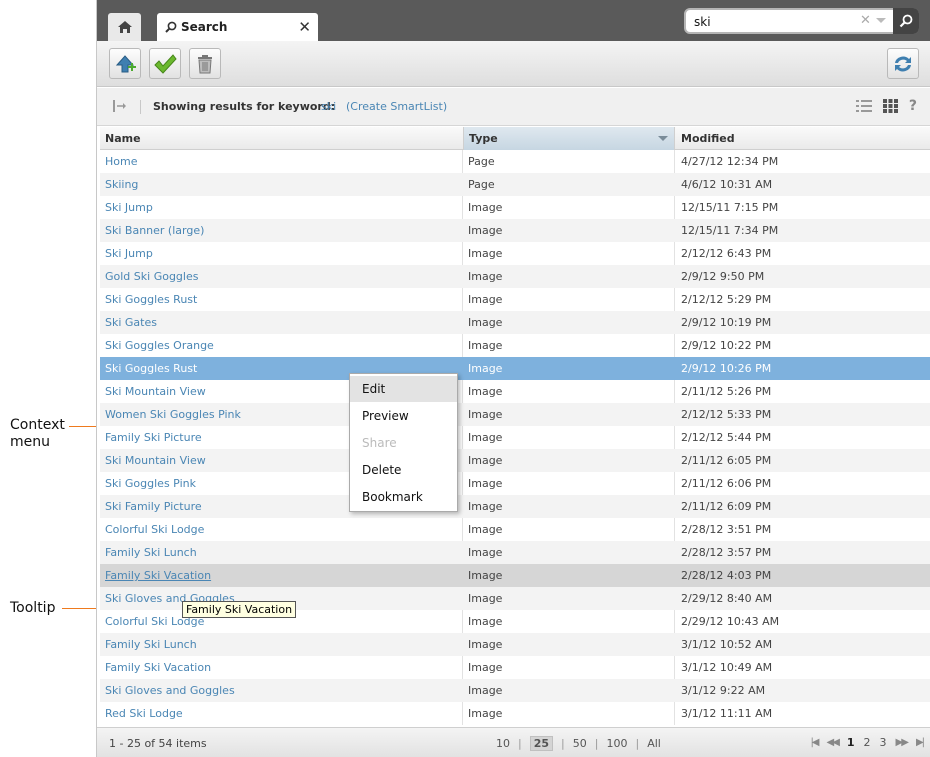 The height and width of the screenshot is (757, 930). Describe the element at coordinates (515, 552) in the screenshot. I see `table-row: Family Ski Lunch Image 2/28/12 3:57 PM` at that location.